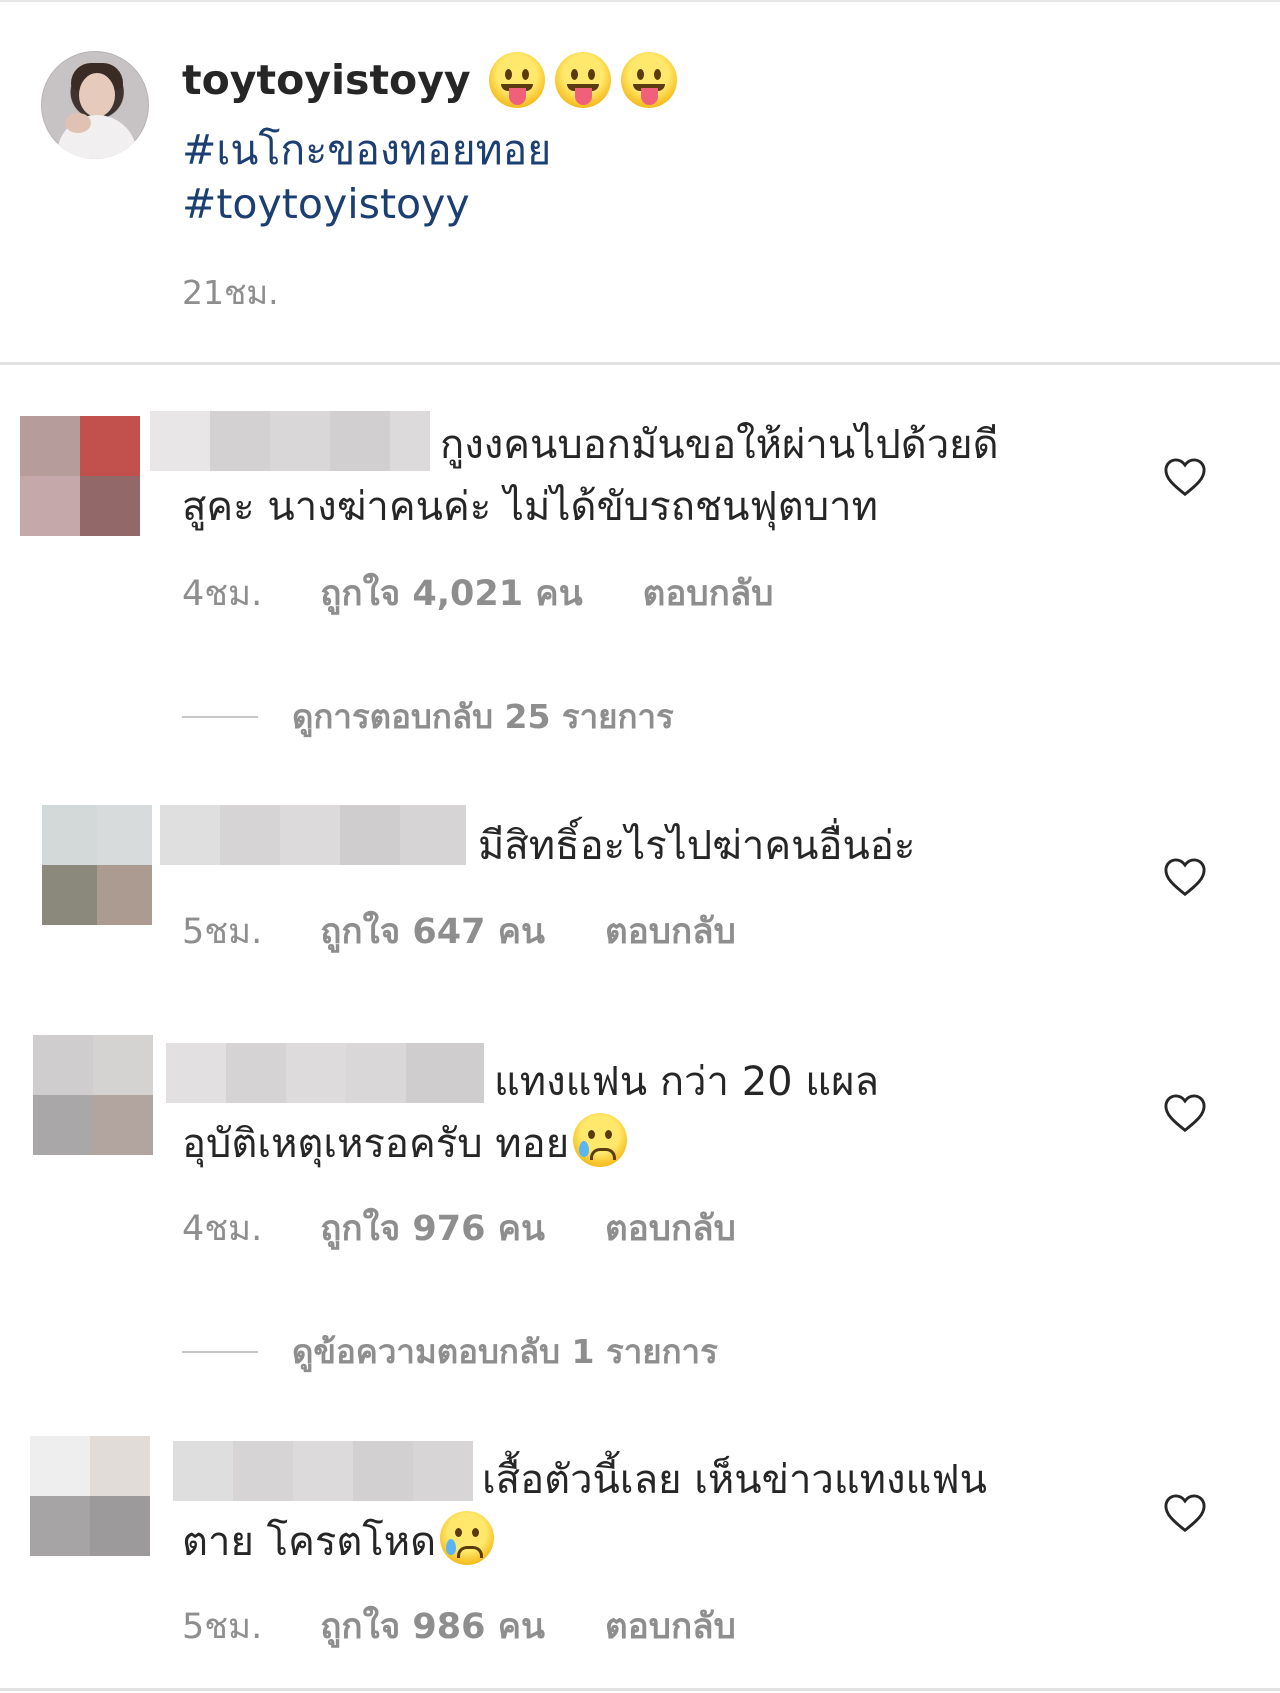 The width and height of the screenshot is (1280, 1693). I want to click on comment-text-line: สูคะ นางฆ่าคนค่ะ ไม่ได้ขับรถชนฟุตบาท, so click(530, 507).